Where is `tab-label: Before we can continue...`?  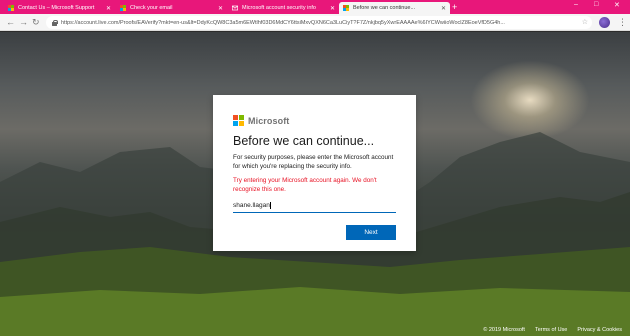 tab-label: Before we can continue... is located at coordinates (384, 8).